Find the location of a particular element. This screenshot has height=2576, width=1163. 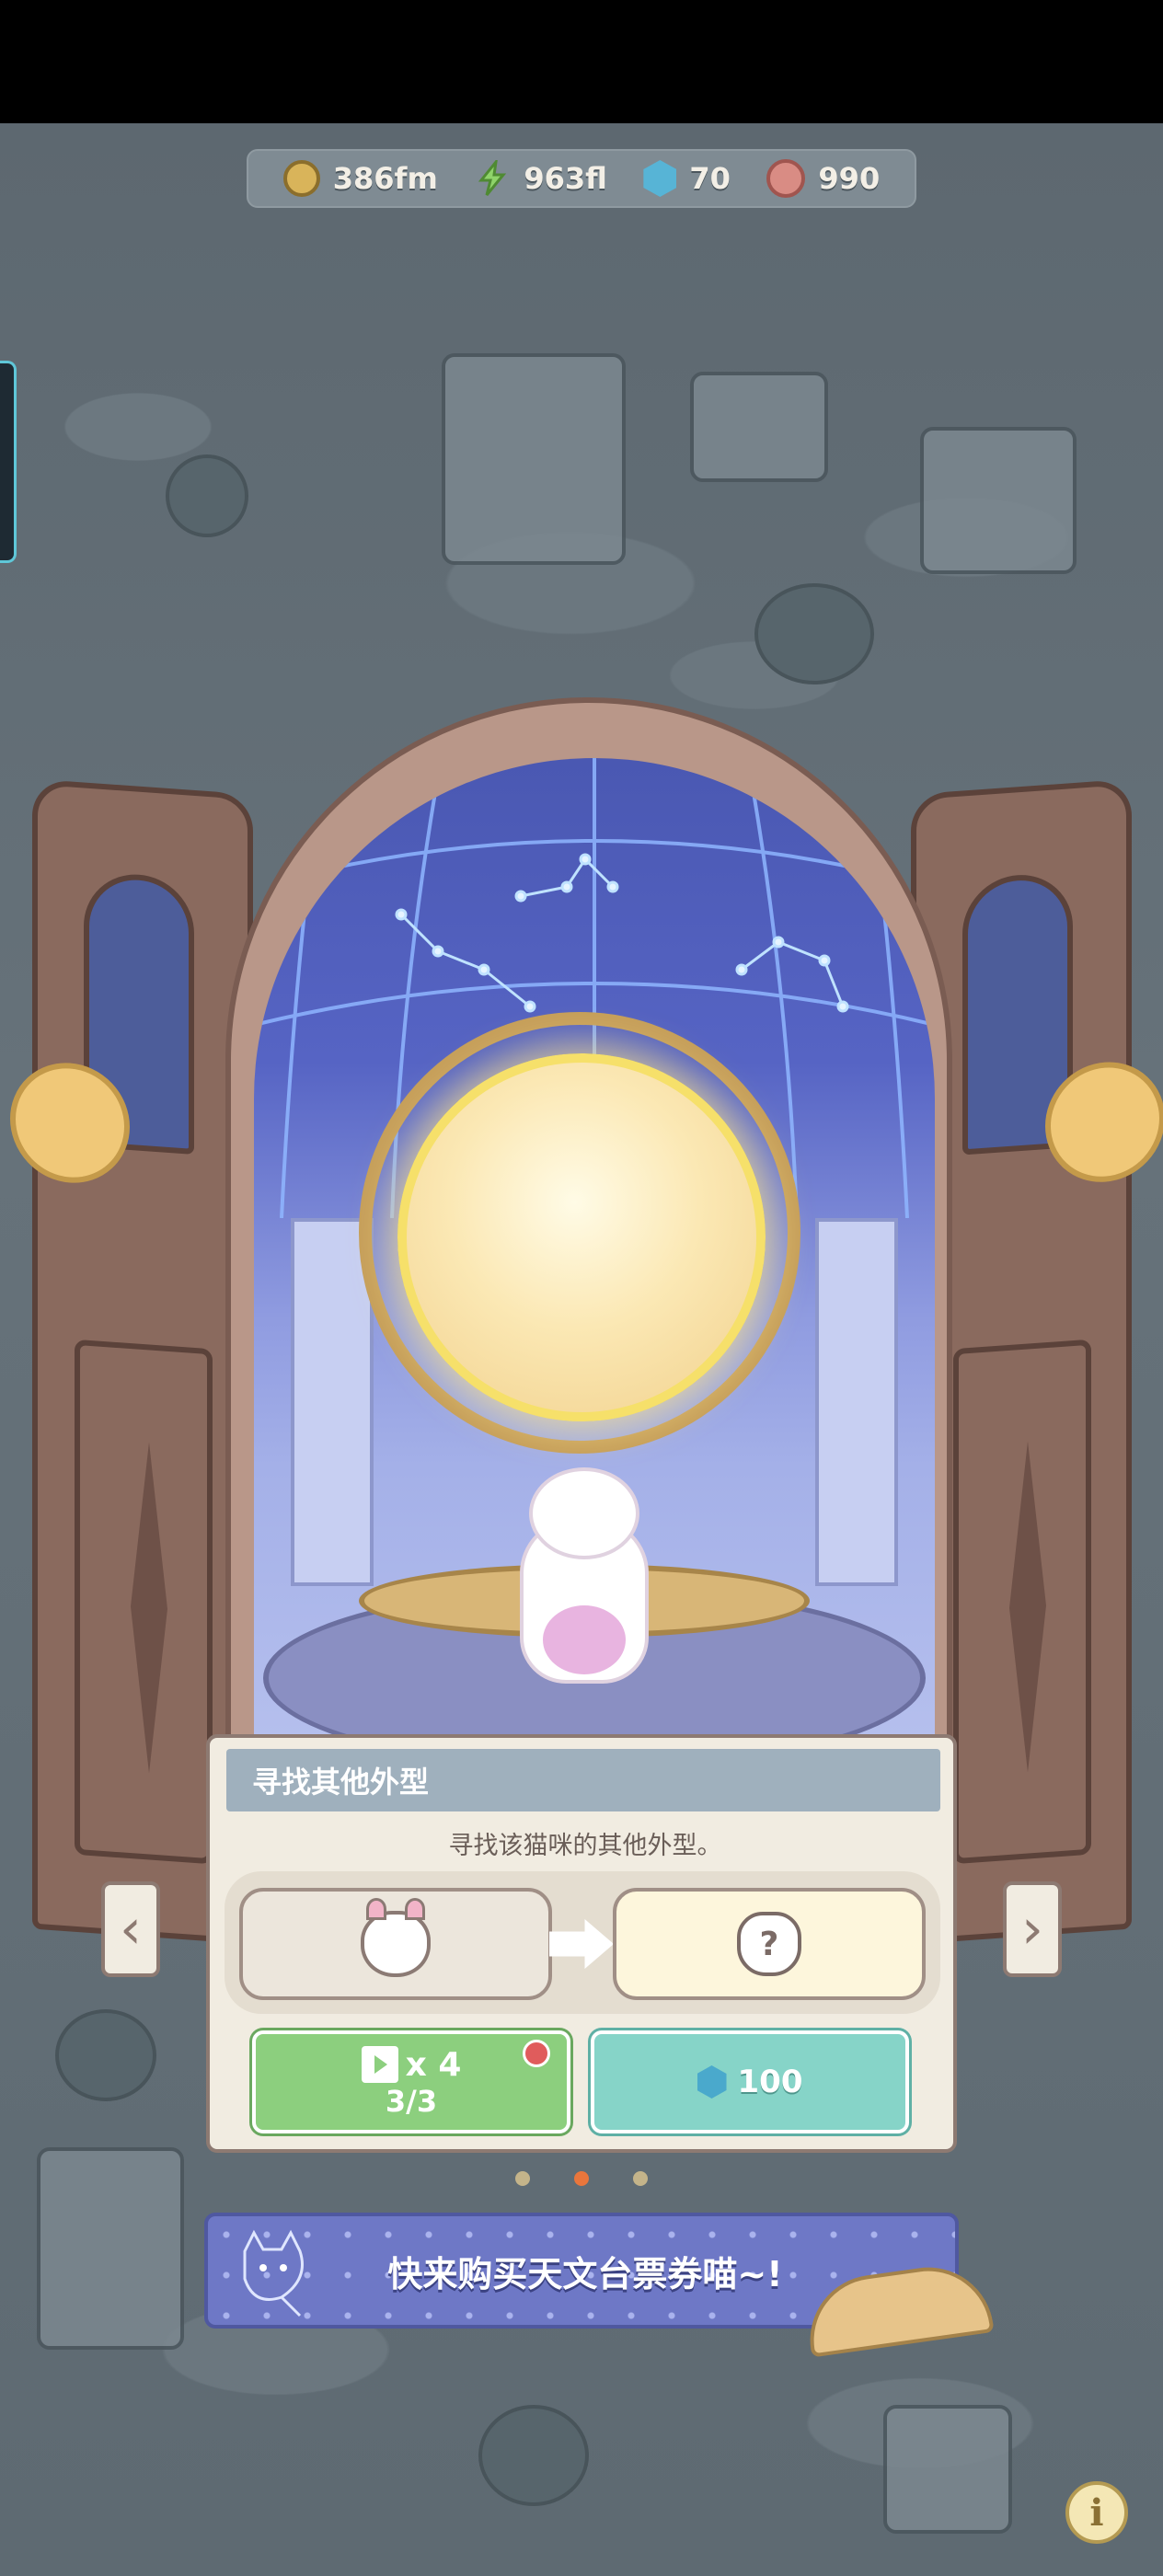

lightning-icon is located at coordinates (492, 178).